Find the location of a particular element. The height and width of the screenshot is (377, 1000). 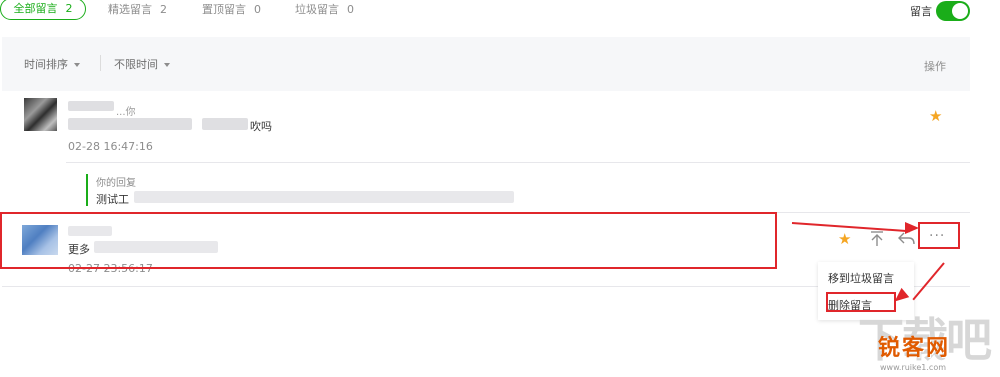

blurred-reply-text is located at coordinates (324, 197).